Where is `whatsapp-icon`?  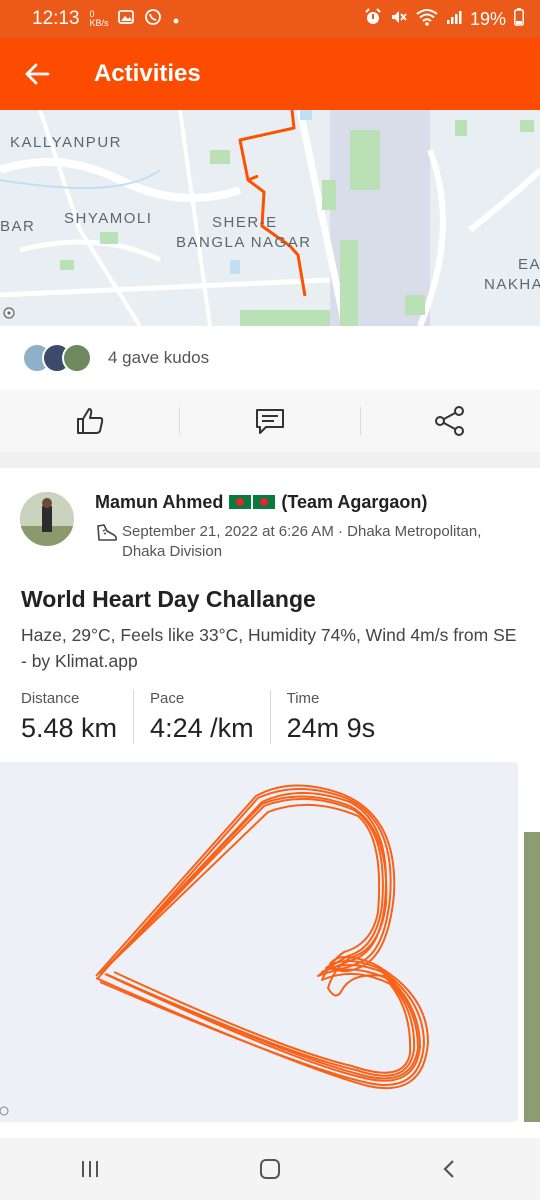
whatsapp-icon is located at coordinates (153, 19).